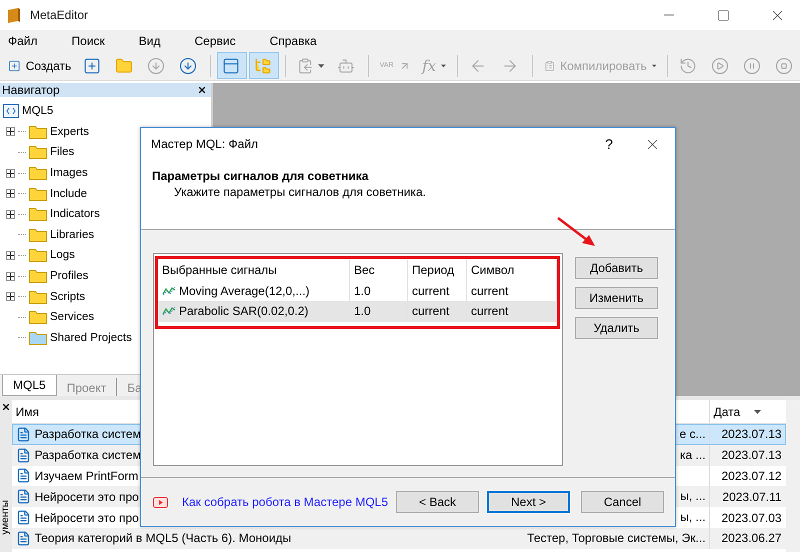  What do you see at coordinates (62, 152) in the screenshot?
I see `tree-item: Files` at bounding box center [62, 152].